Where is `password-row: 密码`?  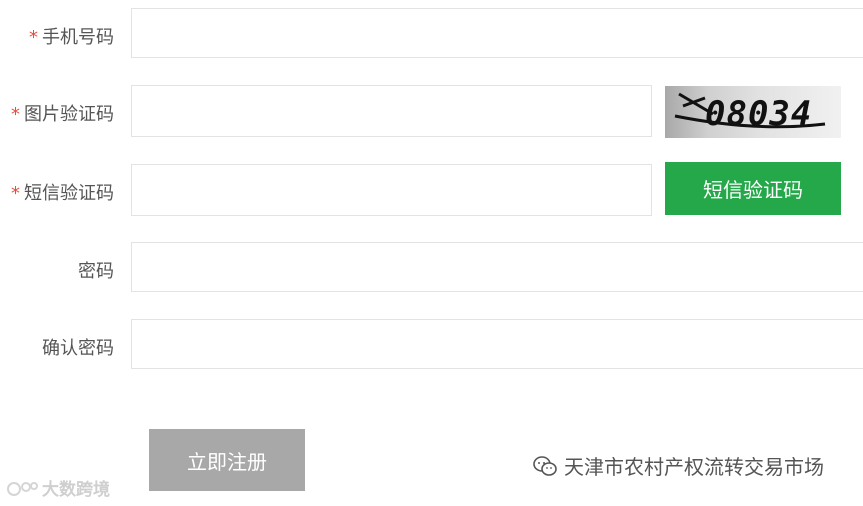 password-row: 密码 is located at coordinates (431, 268).